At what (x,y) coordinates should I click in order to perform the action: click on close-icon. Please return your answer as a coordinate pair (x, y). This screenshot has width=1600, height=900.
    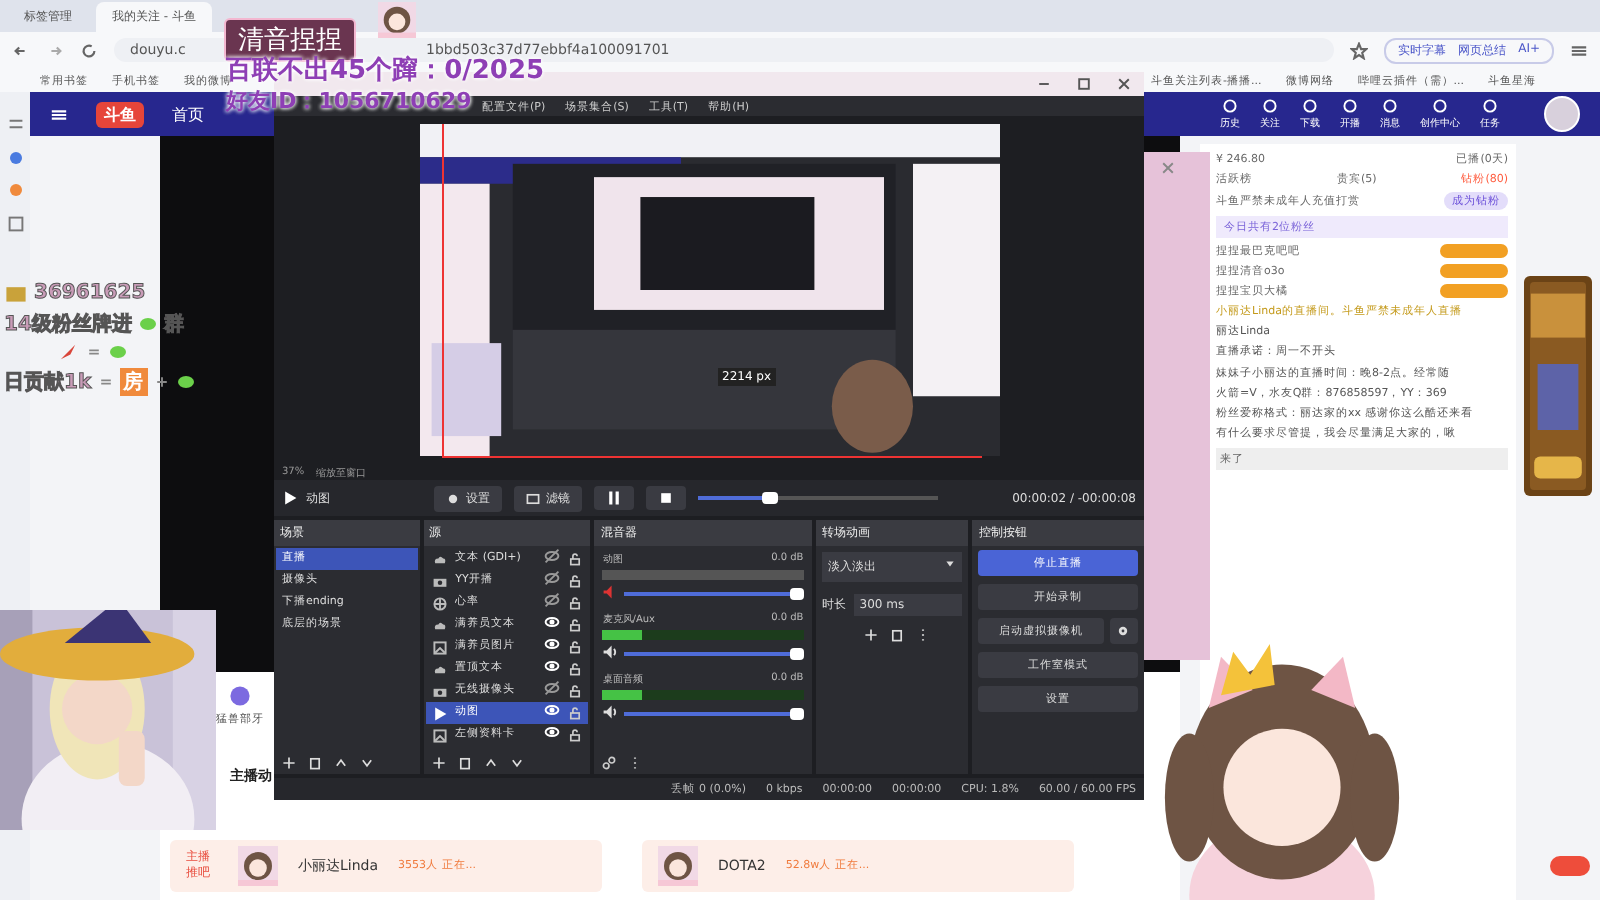
    Looking at the image, I should click on (1124, 84).